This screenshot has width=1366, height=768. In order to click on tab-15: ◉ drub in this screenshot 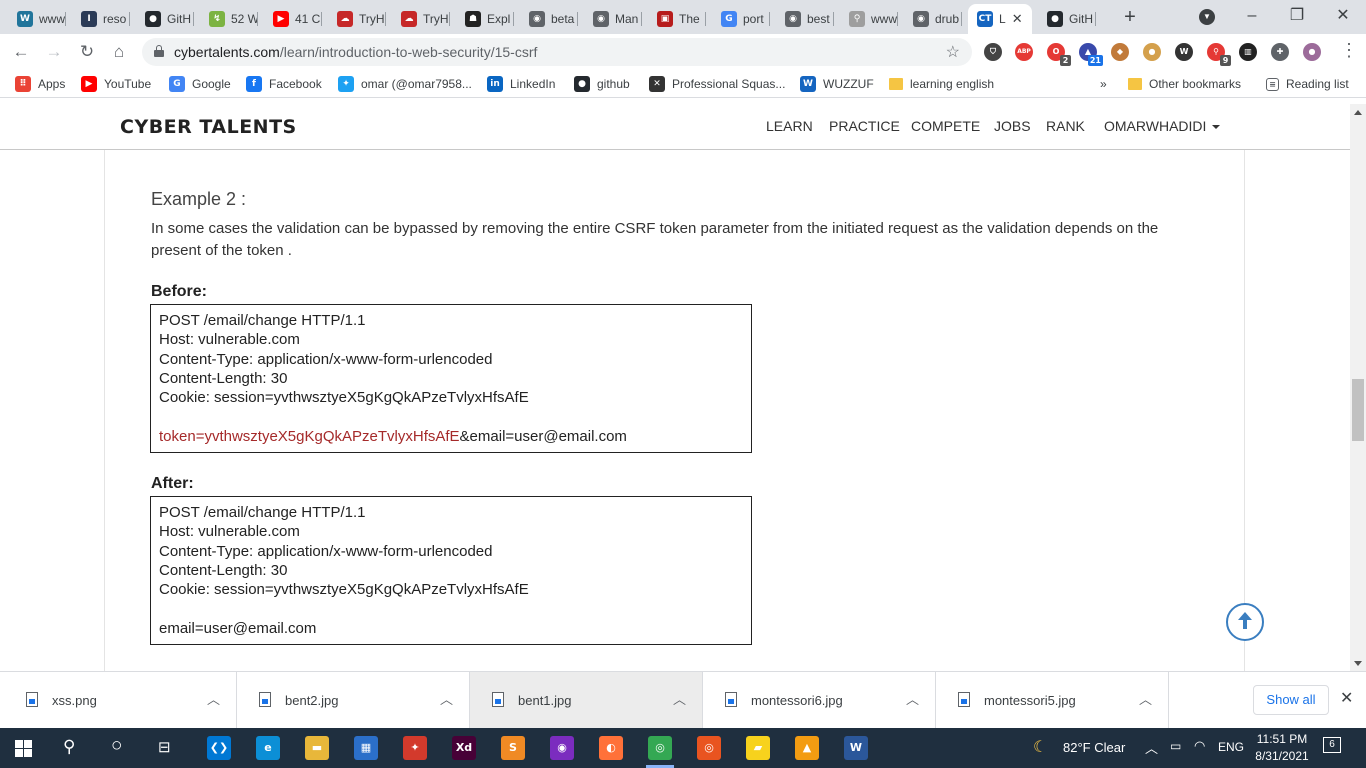, I will do `click(933, 19)`.